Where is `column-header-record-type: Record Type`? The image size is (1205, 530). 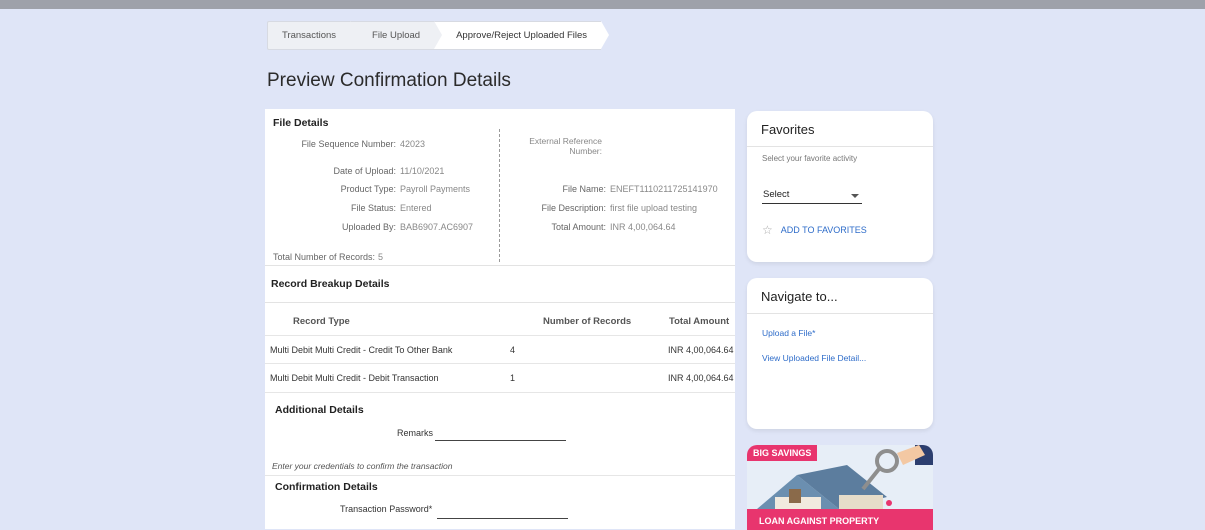 column-header-record-type: Record Type is located at coordinates (321, 321).